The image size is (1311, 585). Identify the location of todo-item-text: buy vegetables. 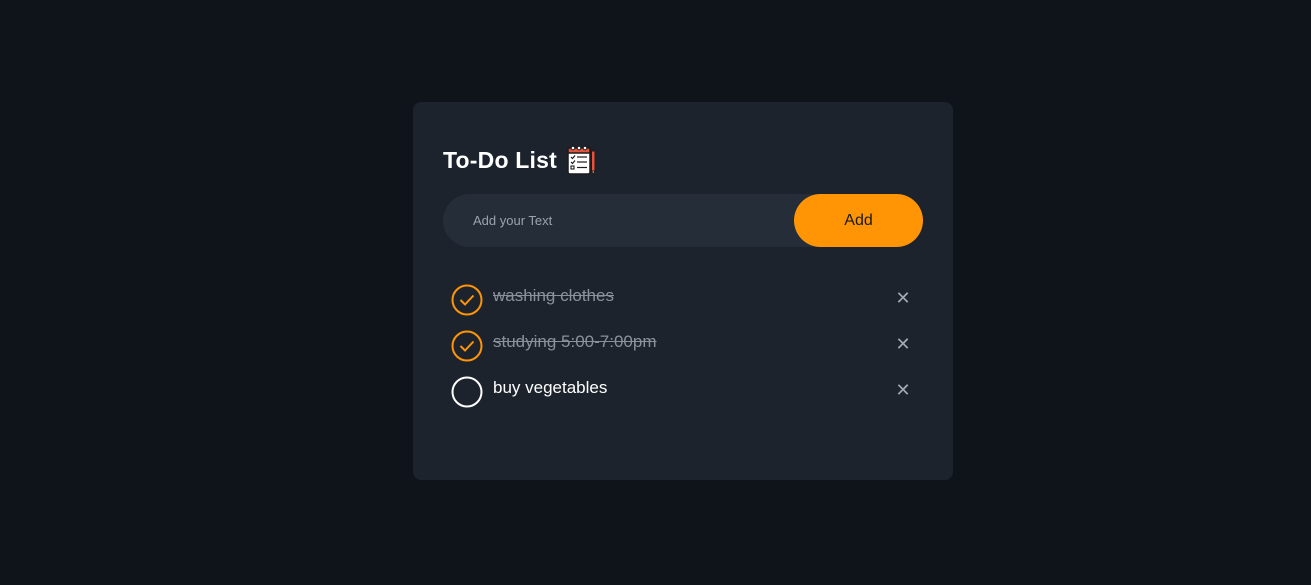
(550, 387).